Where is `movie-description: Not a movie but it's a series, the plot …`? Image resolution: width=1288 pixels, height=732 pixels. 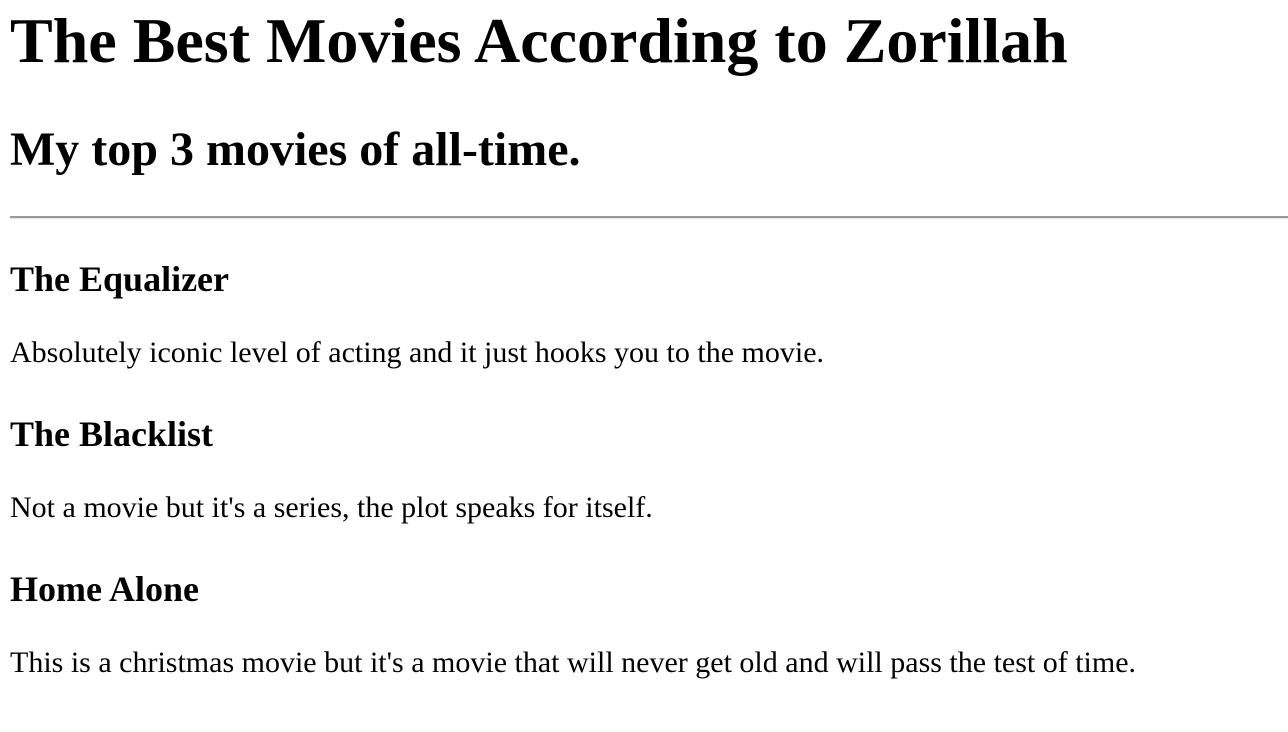 movie-description: Not a movie but it's a series, the plot … is located at coordinates (331, 507).